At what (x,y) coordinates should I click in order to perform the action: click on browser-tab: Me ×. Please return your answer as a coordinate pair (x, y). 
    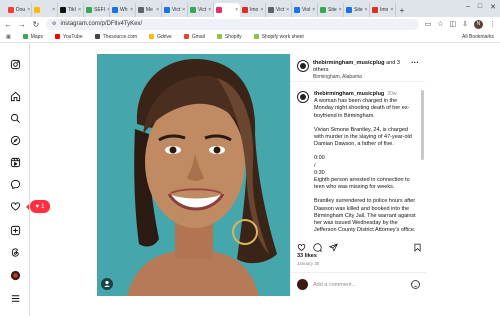
    Looking at the image, I should click on (149, 10).